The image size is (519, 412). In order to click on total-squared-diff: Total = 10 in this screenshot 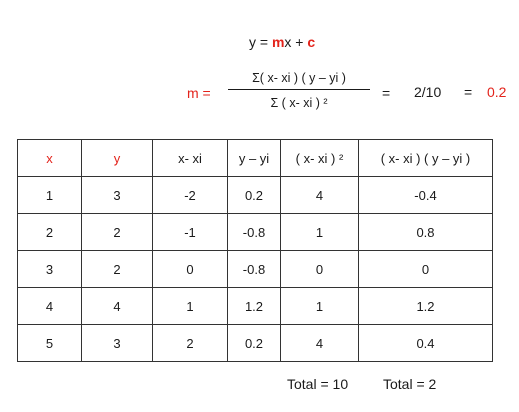, I will do `click(318, 384)`.